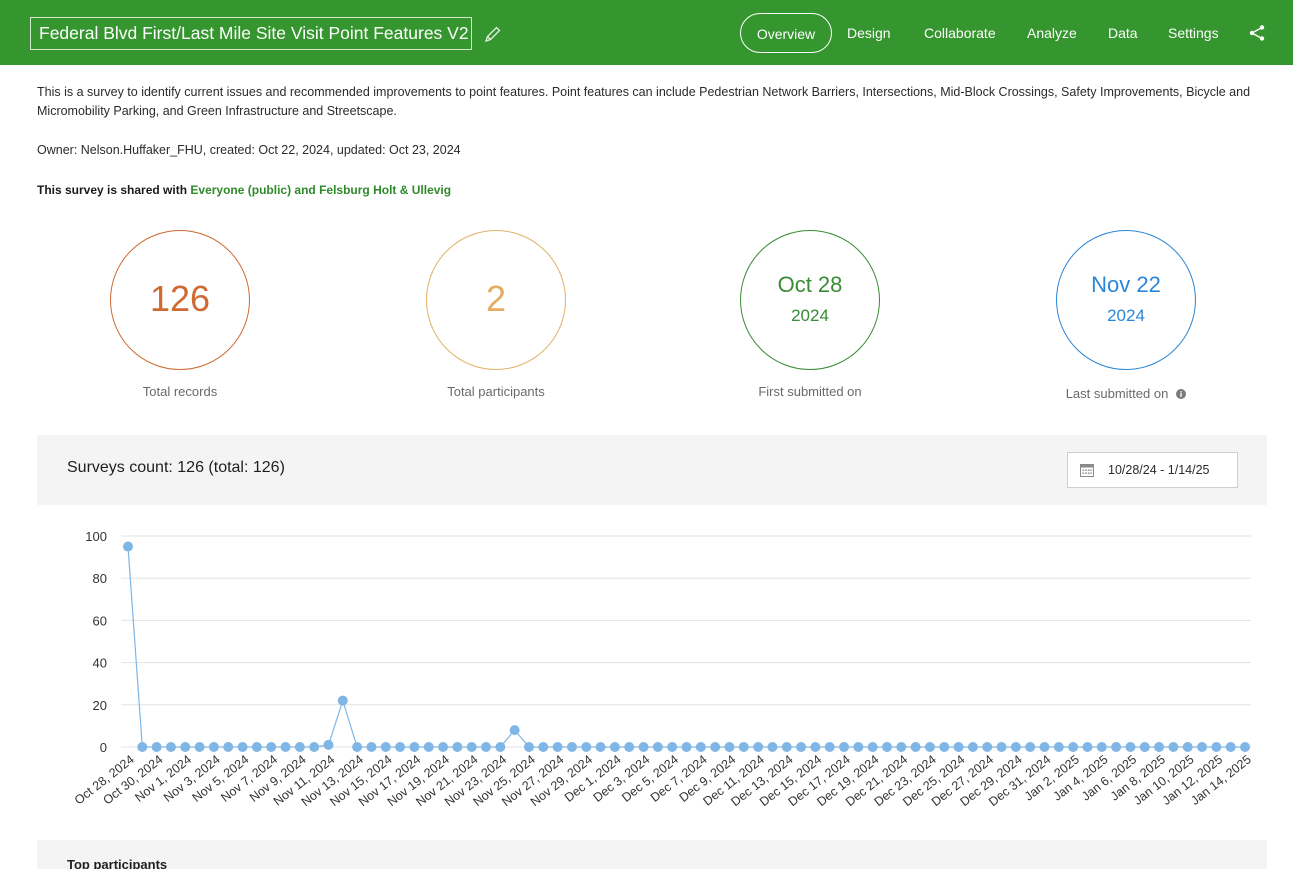  What do you see at coordinates (810, 391) in the screenshot?
I see `first-submitted-label: First submitted on` at bounding box center [810, 391].